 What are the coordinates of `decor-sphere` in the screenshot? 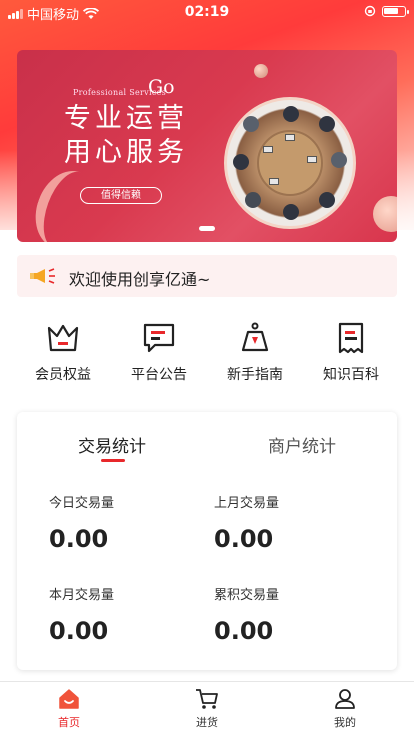 It's located at (261, 71).